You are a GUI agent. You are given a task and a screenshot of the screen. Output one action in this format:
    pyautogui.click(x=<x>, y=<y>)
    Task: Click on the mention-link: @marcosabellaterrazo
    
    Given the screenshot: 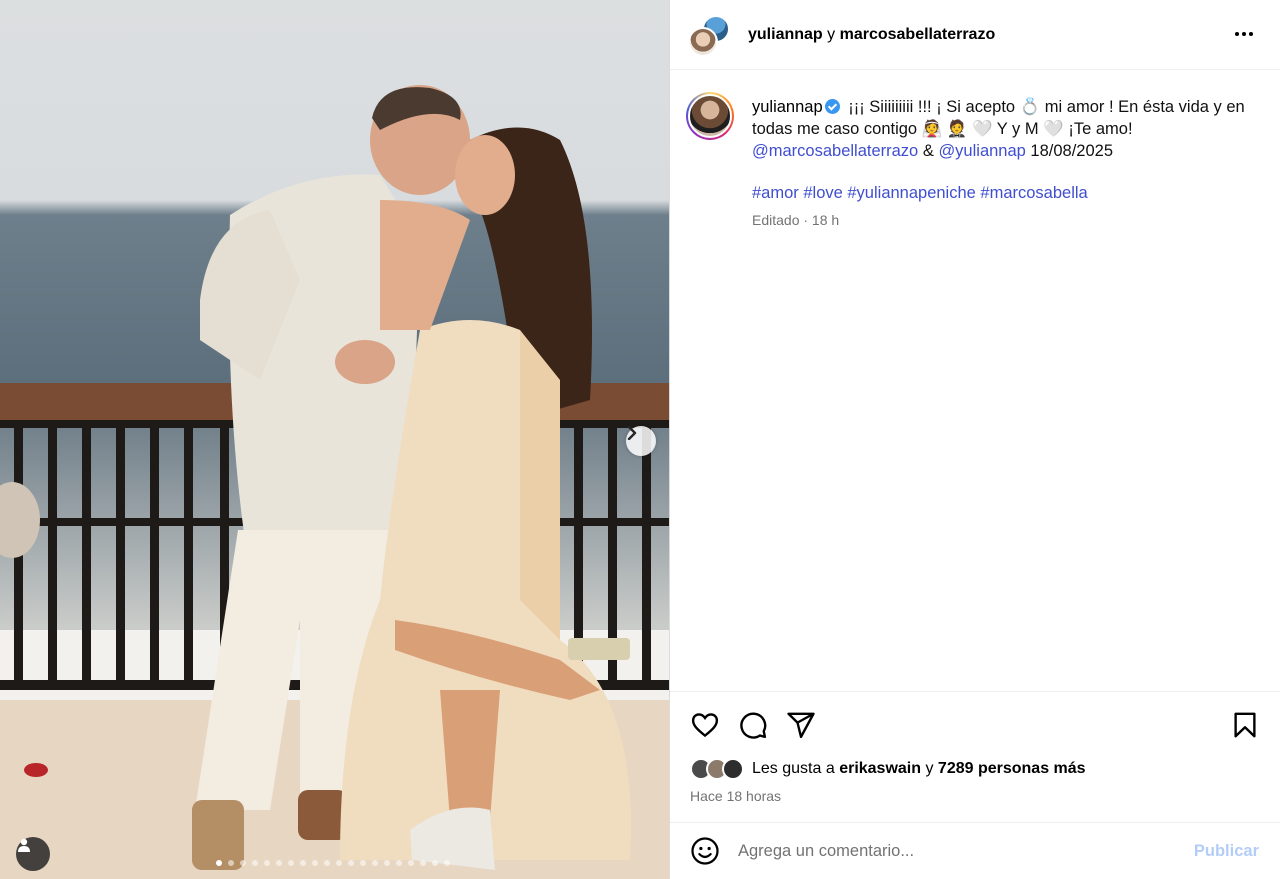 What is the action you would take?
    pyautogui.click(x=835, y=151)
    